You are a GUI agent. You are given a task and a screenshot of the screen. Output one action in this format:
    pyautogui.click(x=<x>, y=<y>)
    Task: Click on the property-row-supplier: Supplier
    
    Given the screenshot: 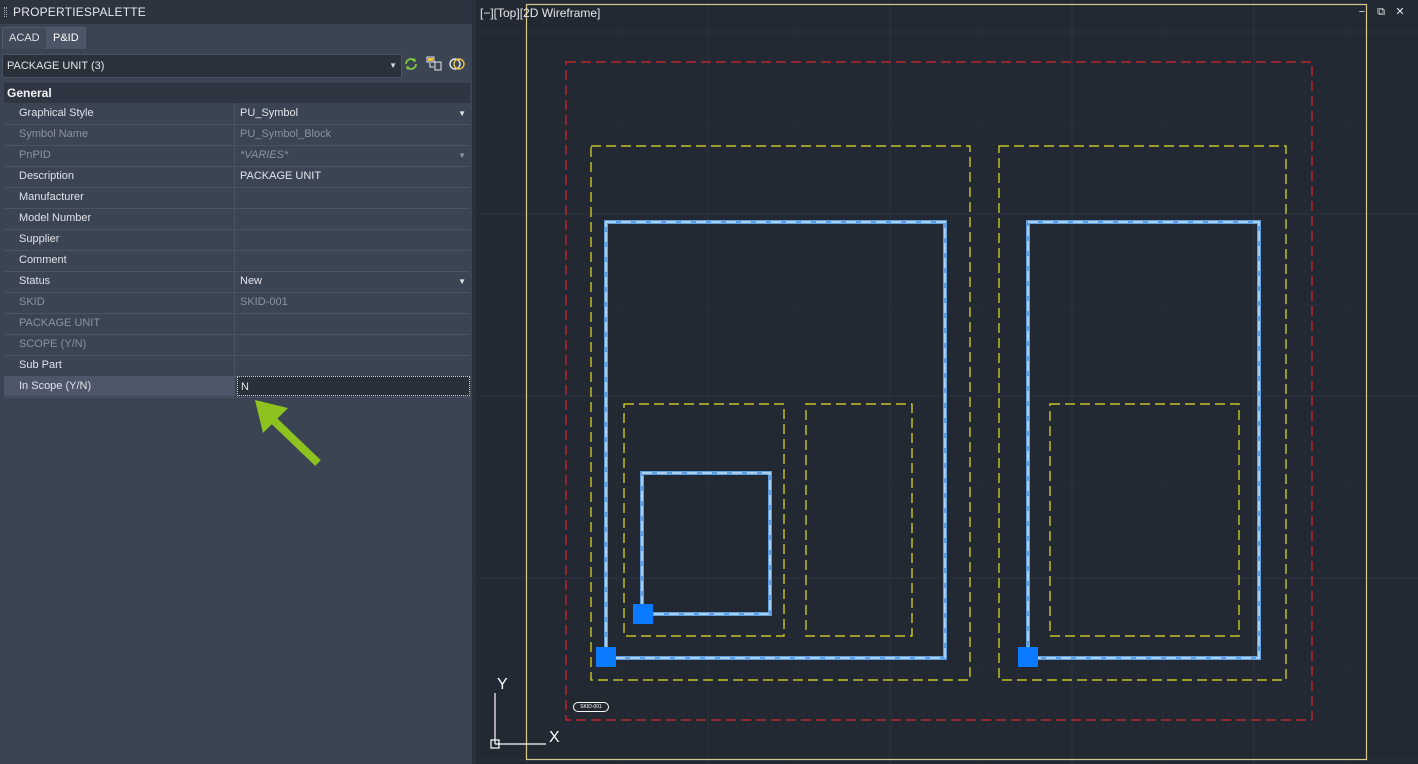 What is the action you would take?
    pyautogui.click(x=237, y=240)
    